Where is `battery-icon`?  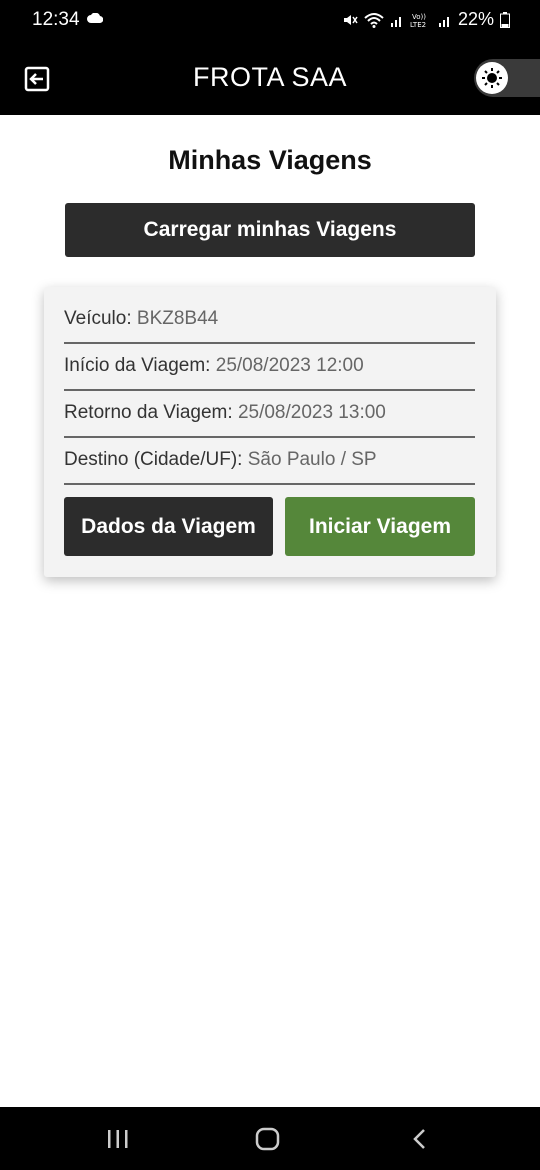 battery-icon is located at coordinates (505, 19).